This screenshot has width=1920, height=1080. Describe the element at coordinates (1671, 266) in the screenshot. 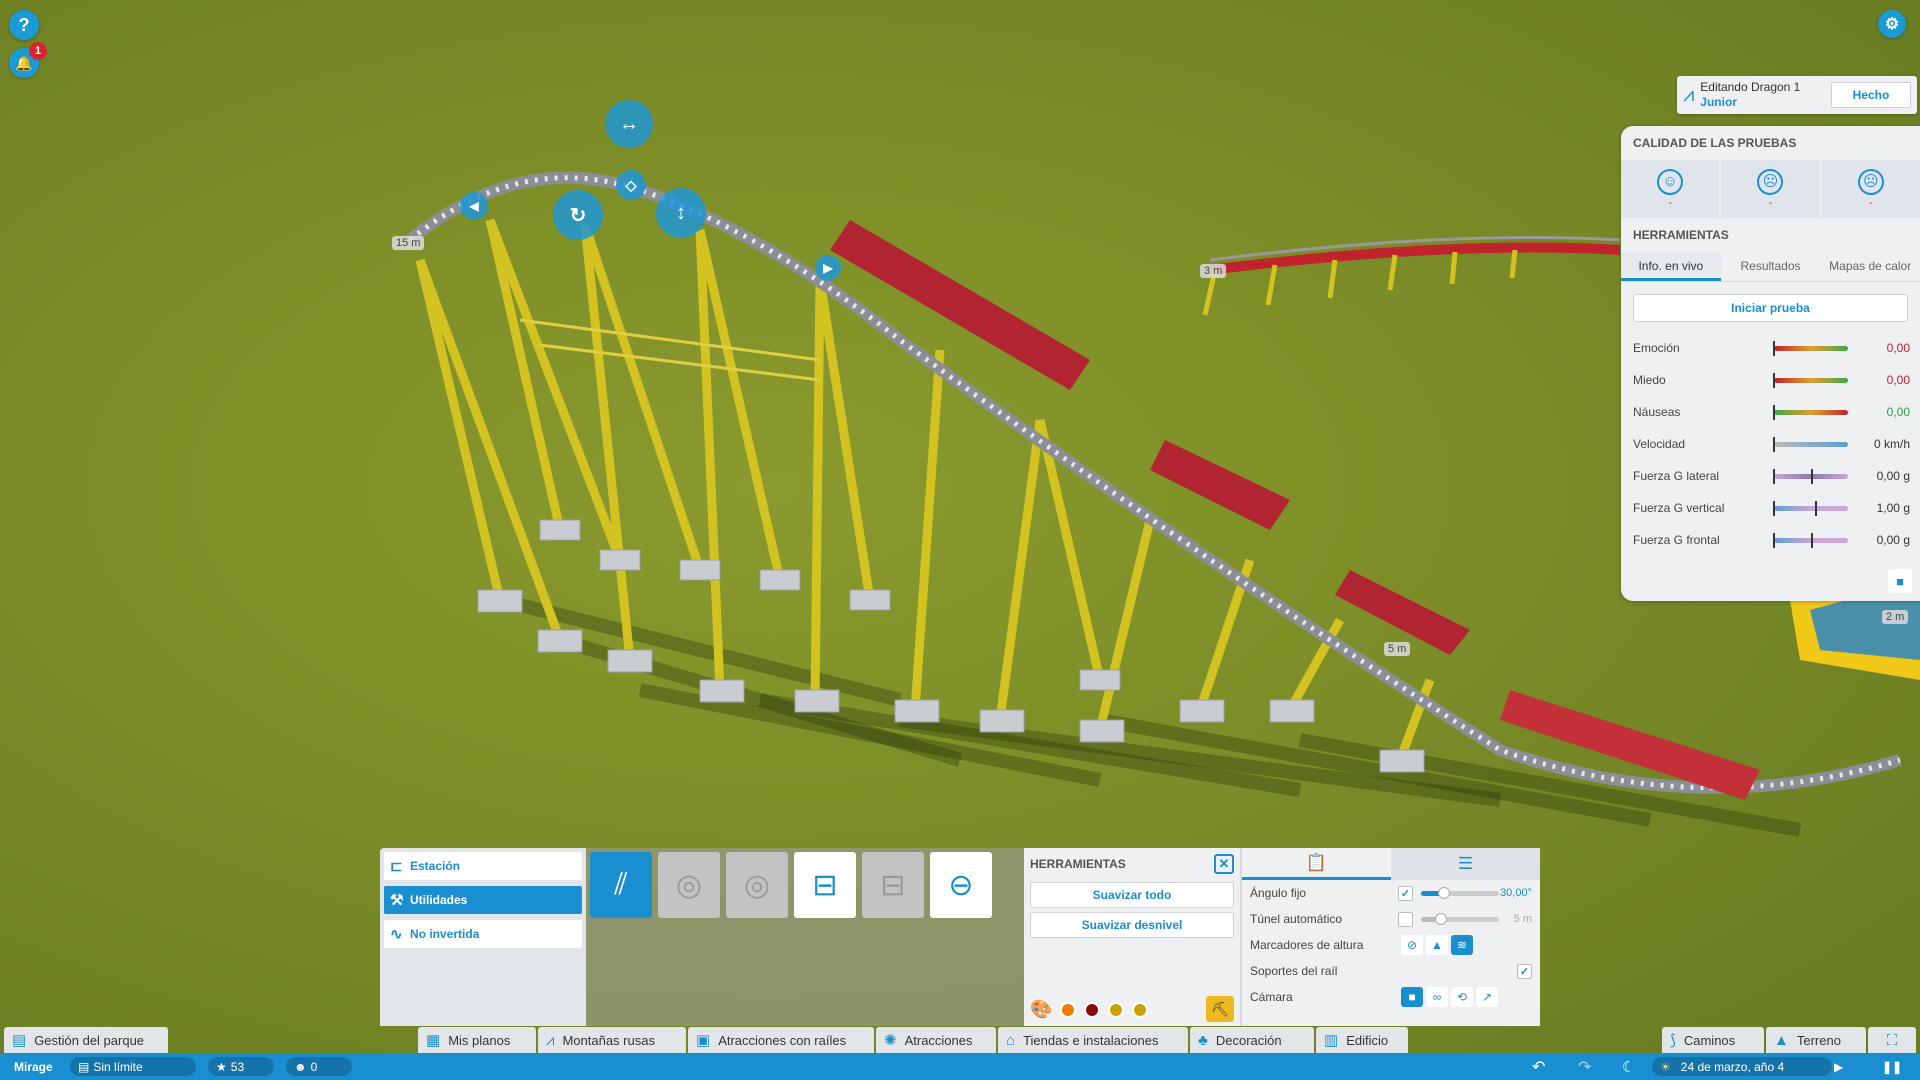

I see `tab-live-info: Info. en vivo` at that location.